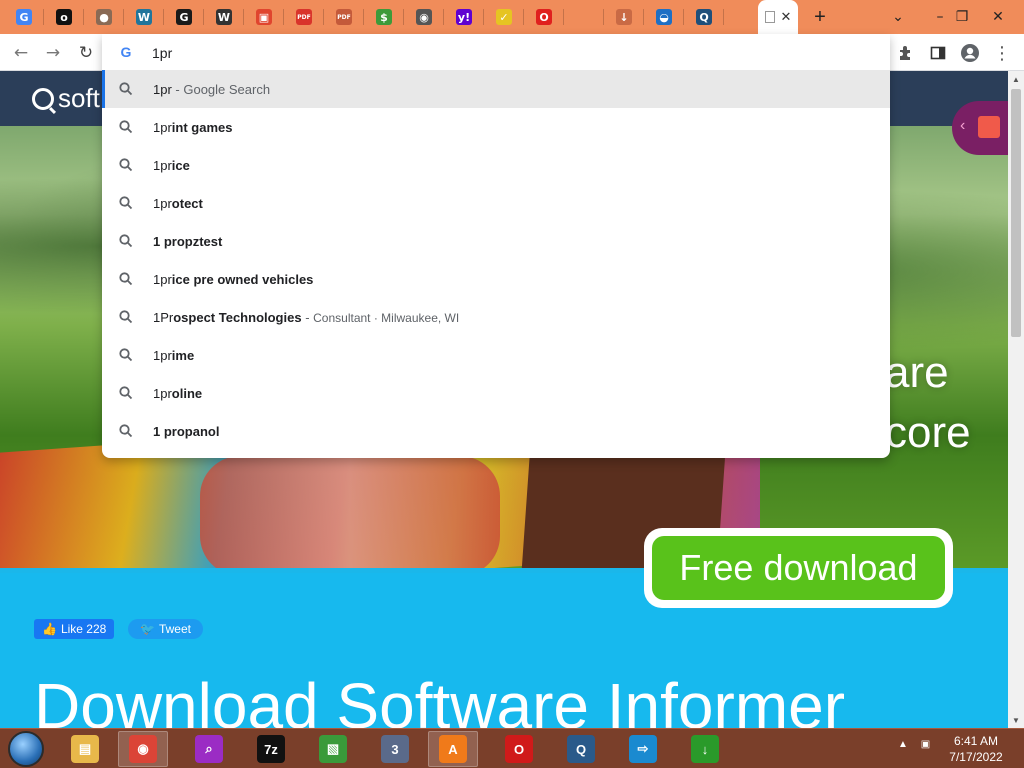 This screenshot has height=768, width=1024. I want to click on suggestion-item: 1 propanol, so click(496, 431).